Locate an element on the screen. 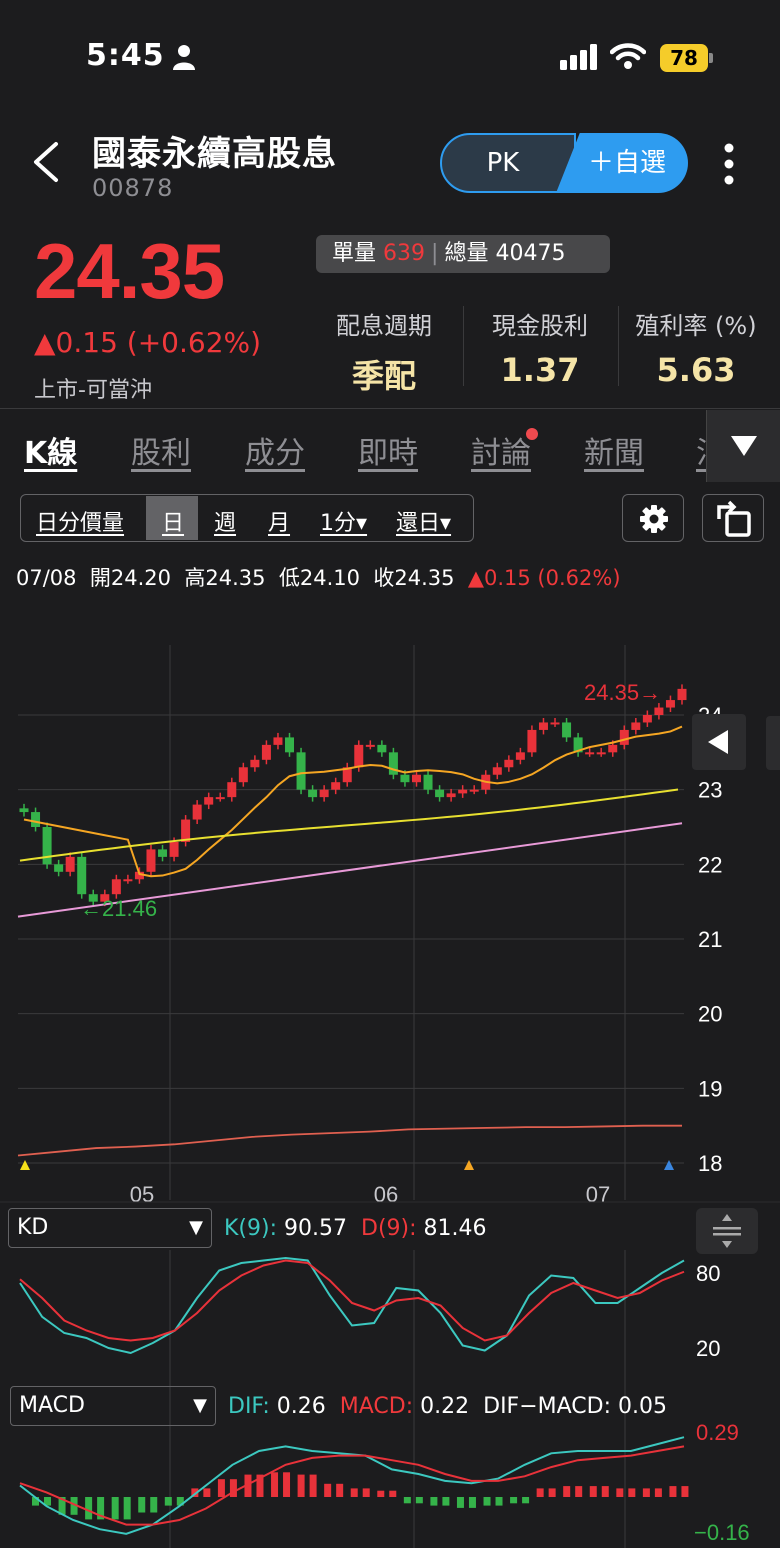 The image size is (780, 1548). d-label: D(9): is located at coordinates (389, 1228).